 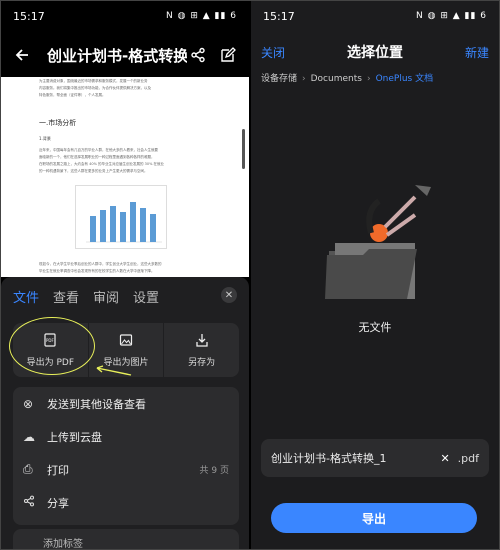 I want to click on empty-state-text: 无文件, so click(x=375, y=327).